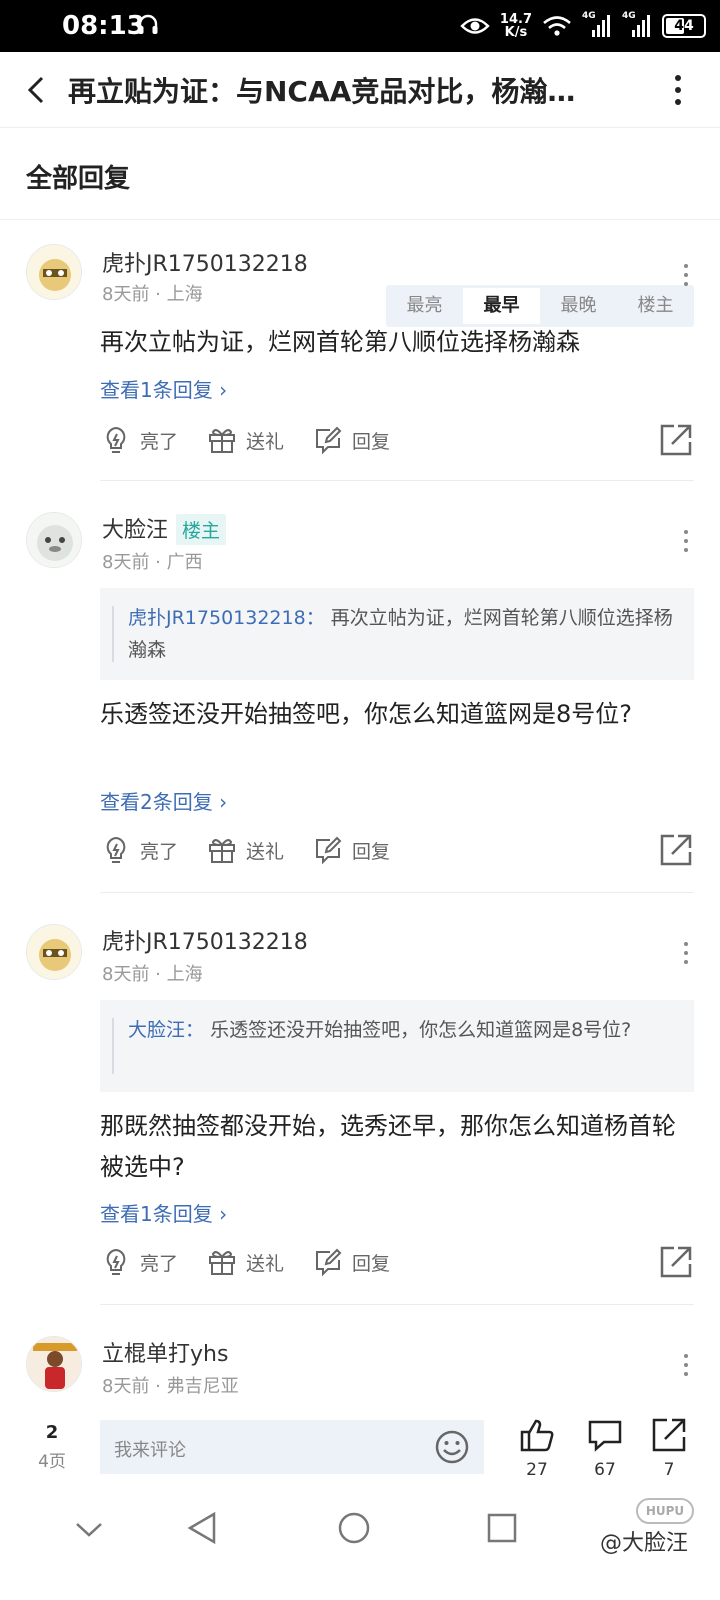 The height and width of the screenshot is (1600, 720). What do you see at coordinates (597, 25) in the screenshot?
I see `signal-icon-1: 4G` at bounding box center [597, 25].